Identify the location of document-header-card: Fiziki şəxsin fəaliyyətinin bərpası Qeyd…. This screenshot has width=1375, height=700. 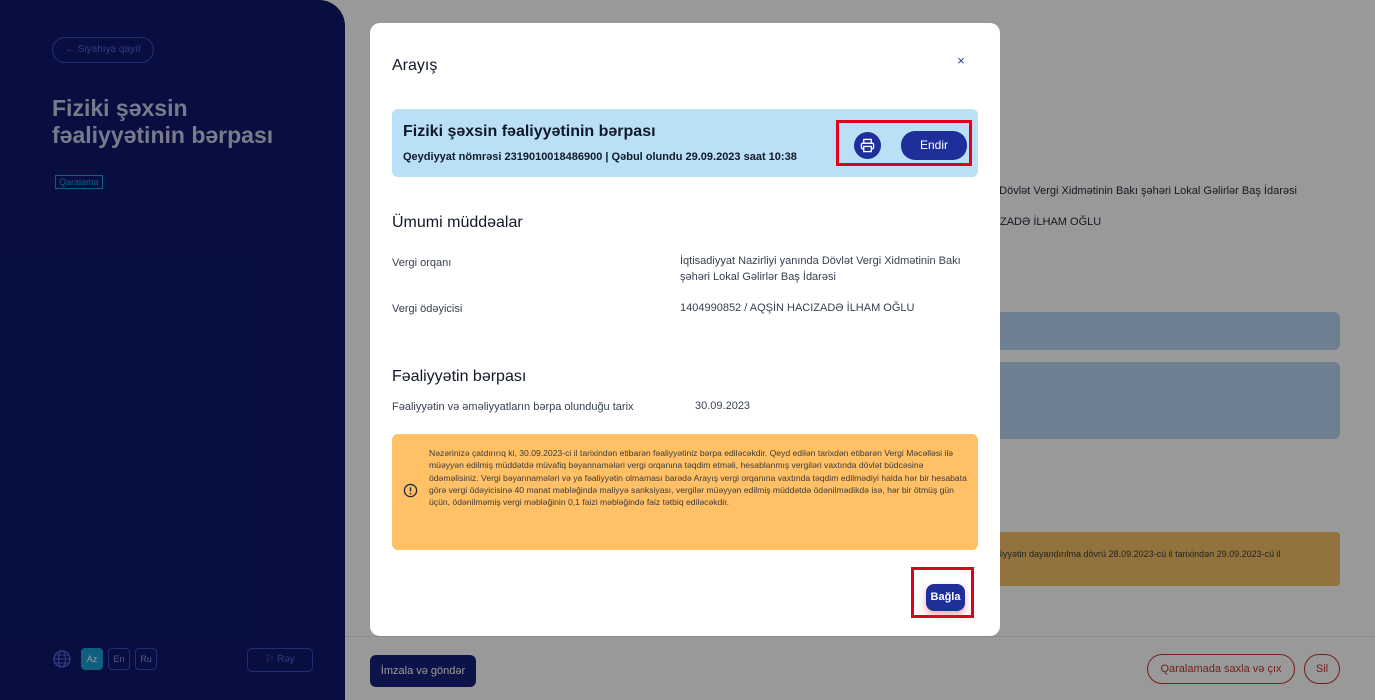
(685, 143).